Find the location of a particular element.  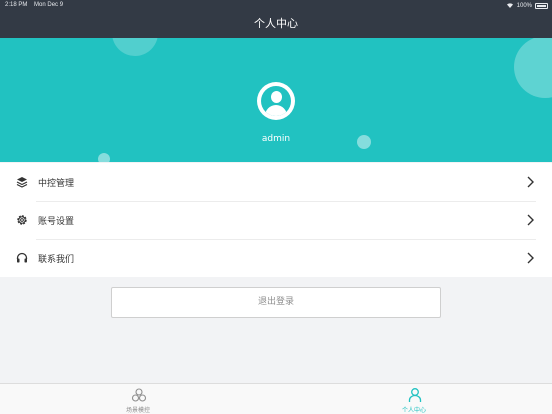

menu-item-label: 中控管理 is located at coordinates (56, 183).